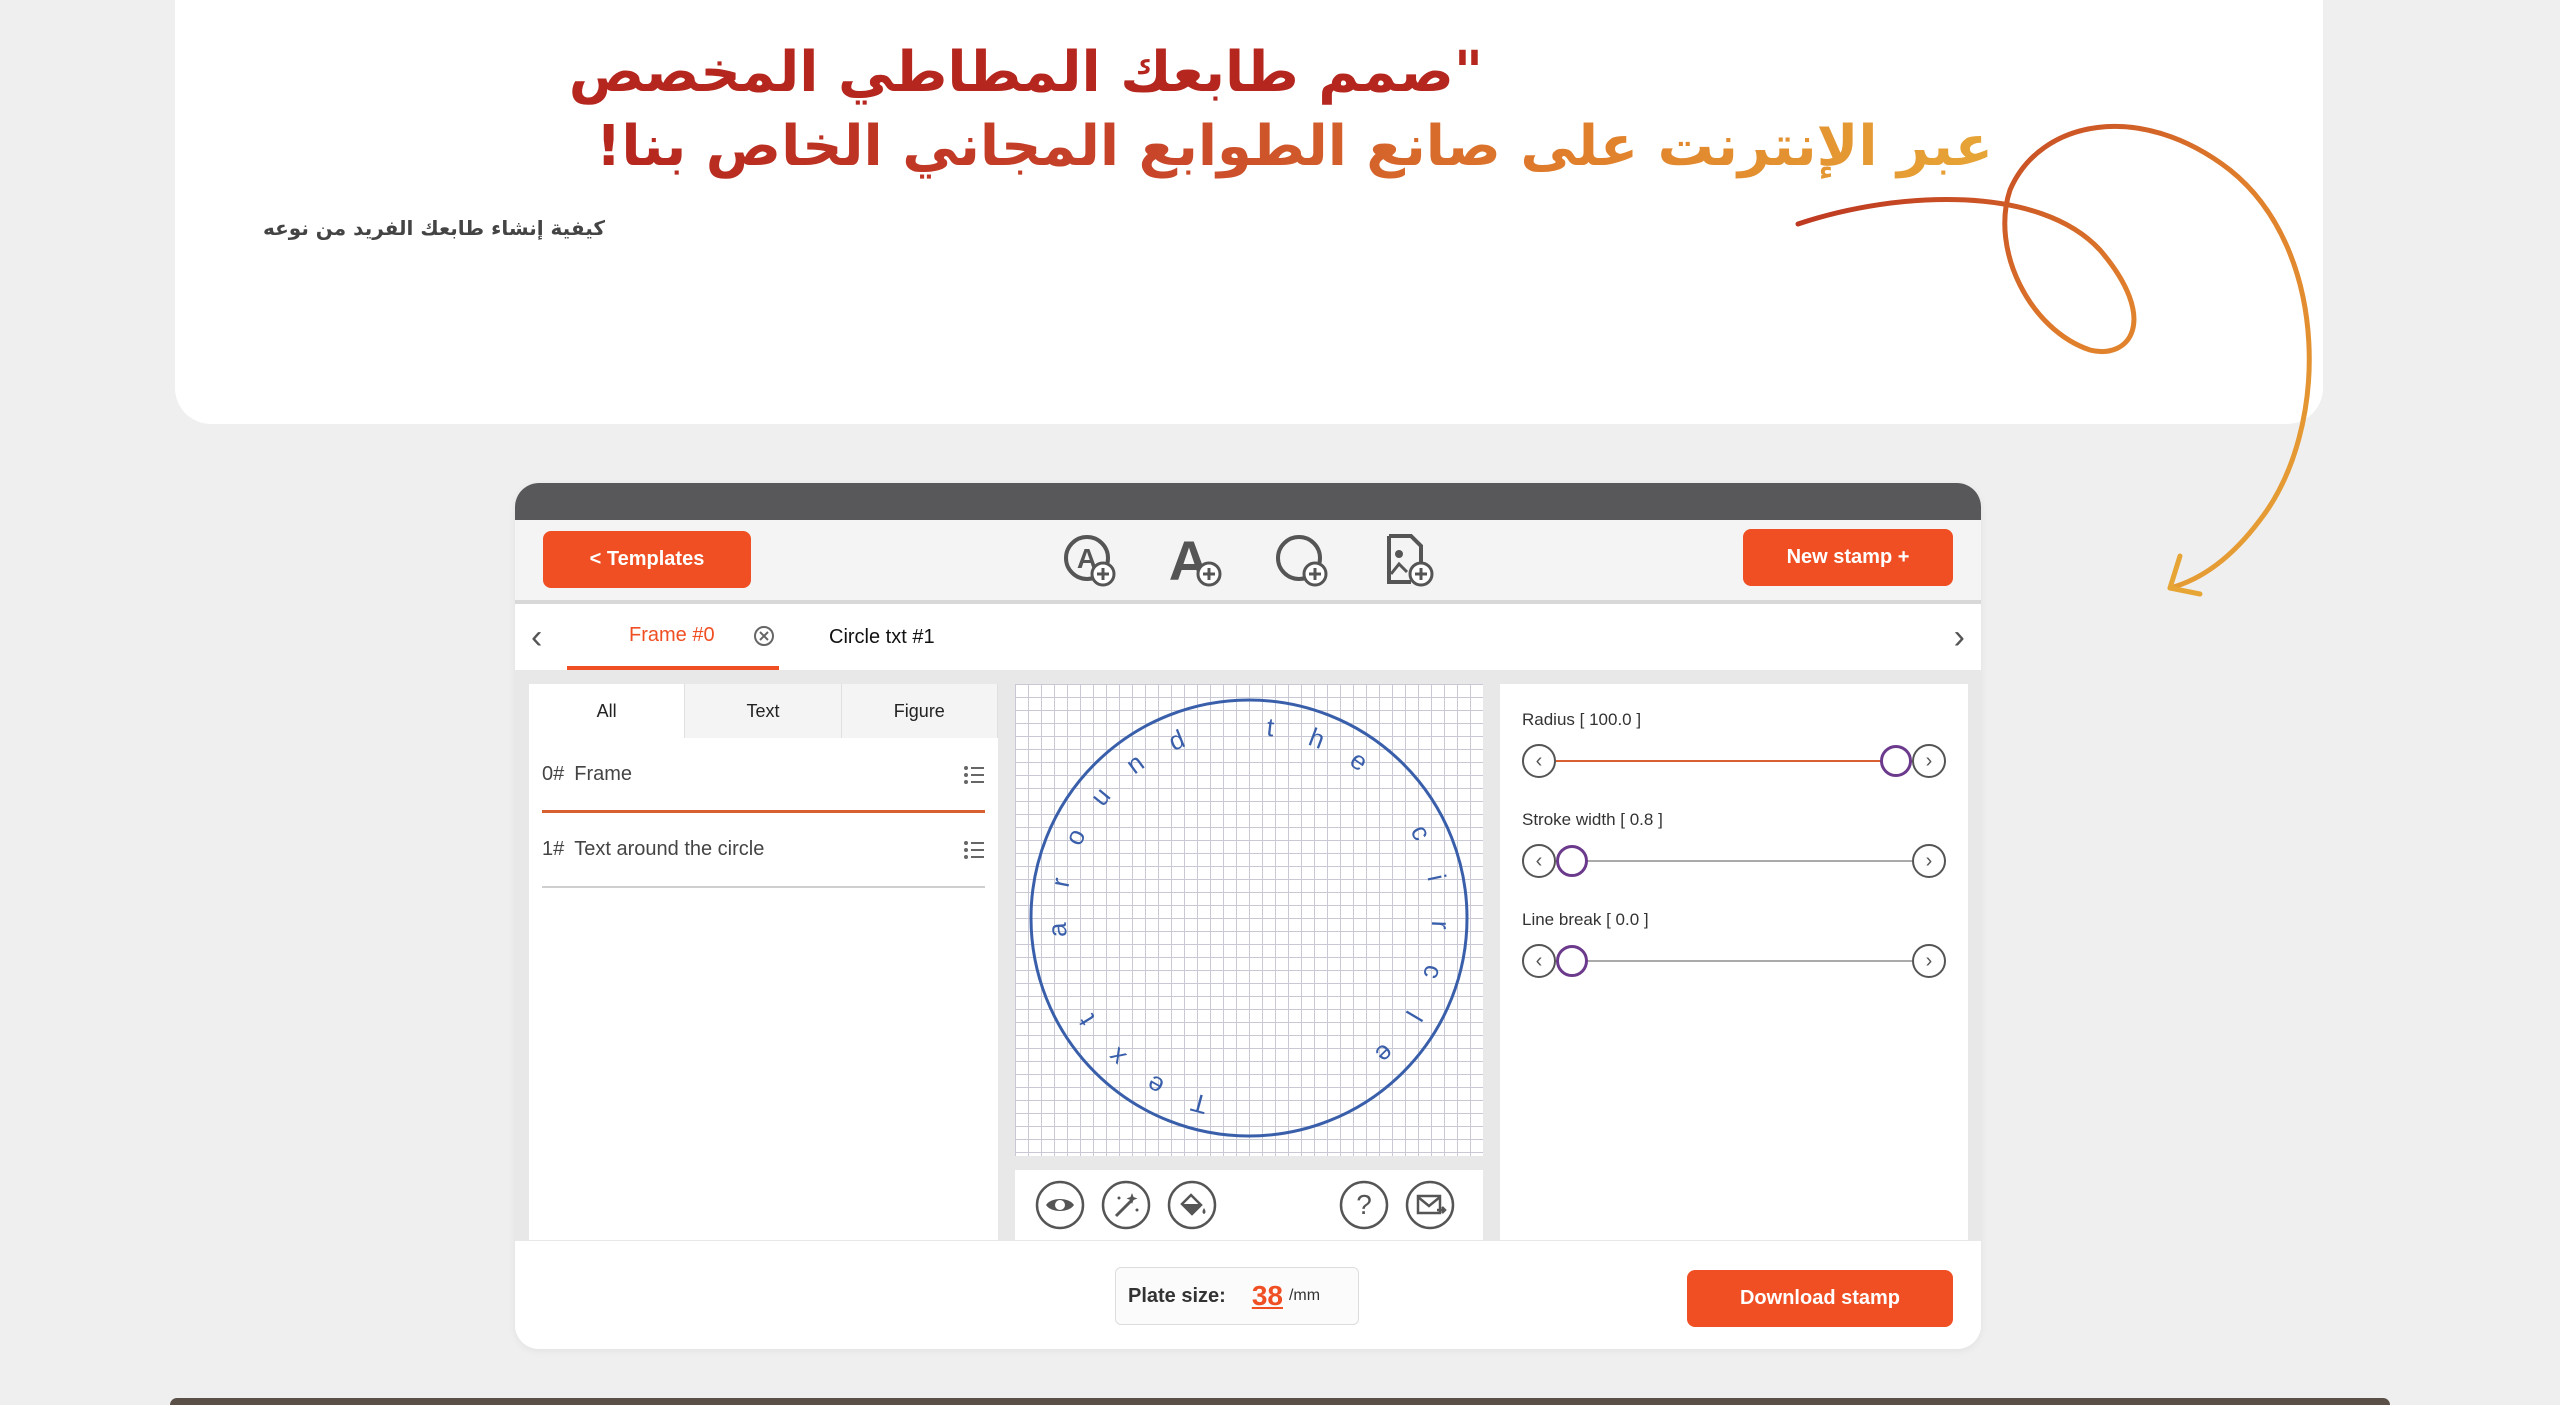  I want to click on filter-text: Text, so click(763, 711).